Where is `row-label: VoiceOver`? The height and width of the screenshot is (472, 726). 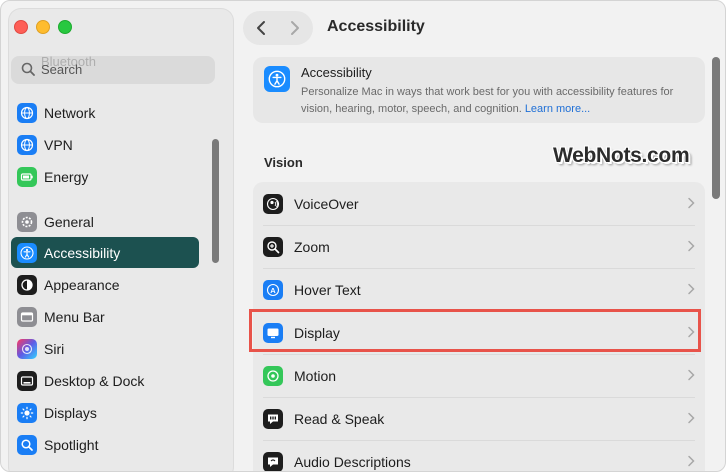
row-label: VoiceOver is located at coordinates (326, 203).